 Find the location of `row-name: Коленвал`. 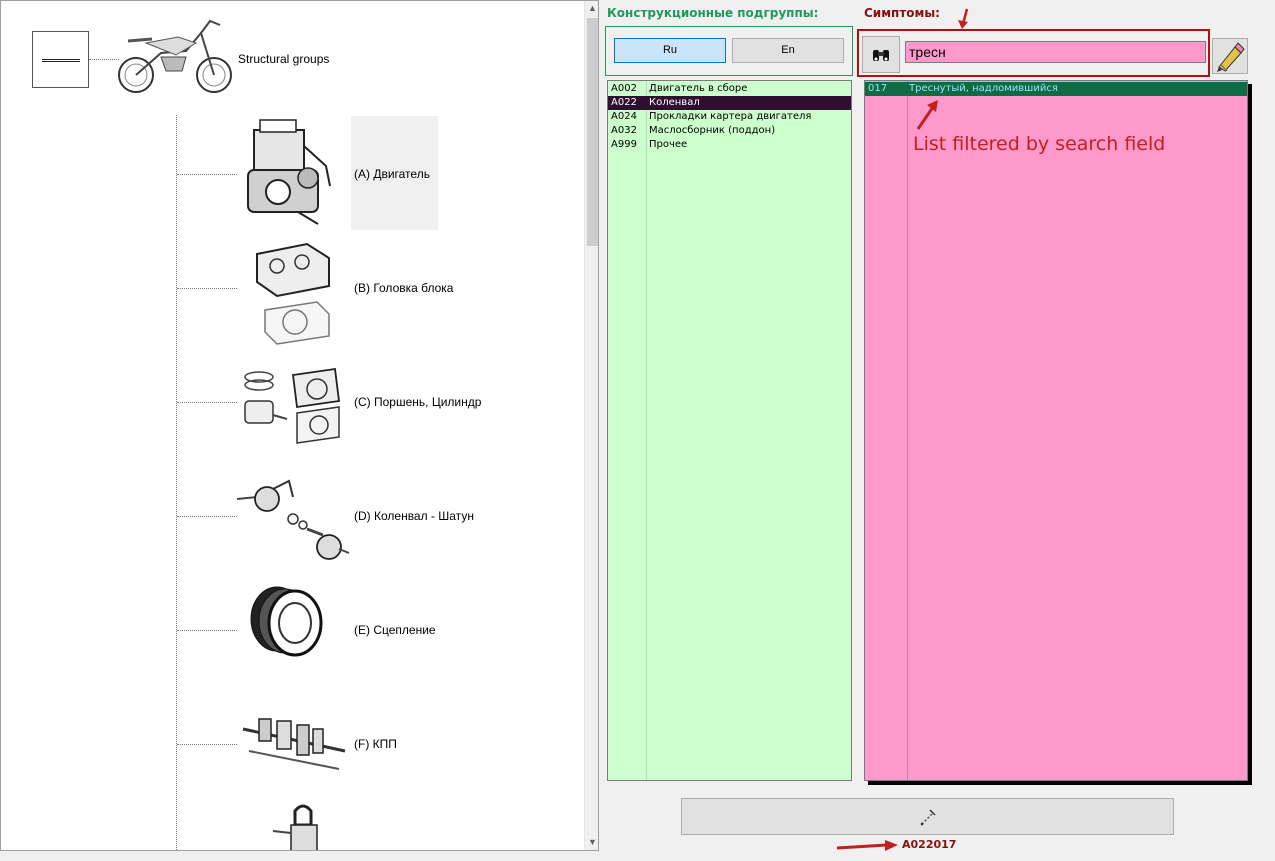

row-name: Коленвал is located at coordinates (674, 102).